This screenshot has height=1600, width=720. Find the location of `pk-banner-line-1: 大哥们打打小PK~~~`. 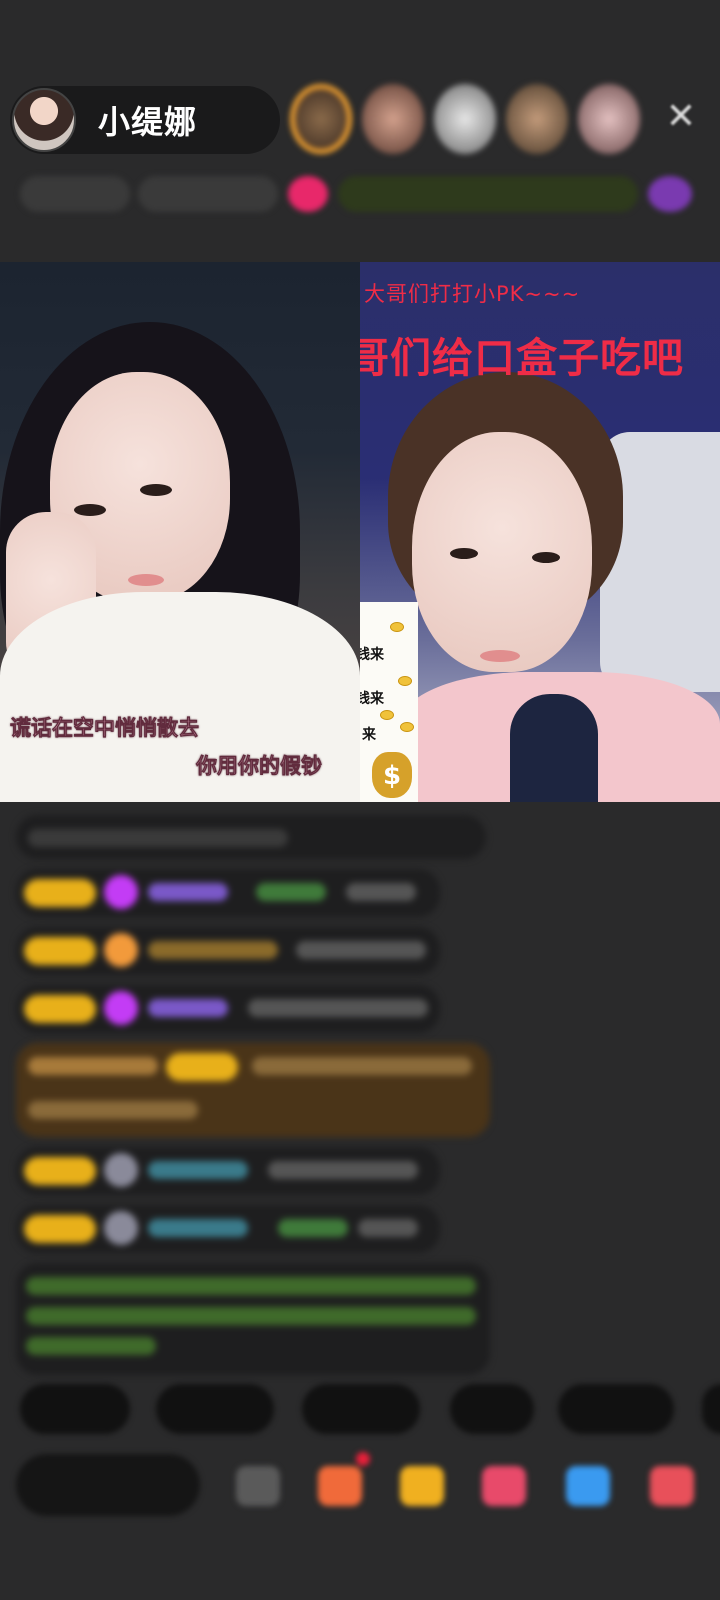

pk-banner-line-1: 大哥们打打小PK~~~ is located at coordinates (472, 294).